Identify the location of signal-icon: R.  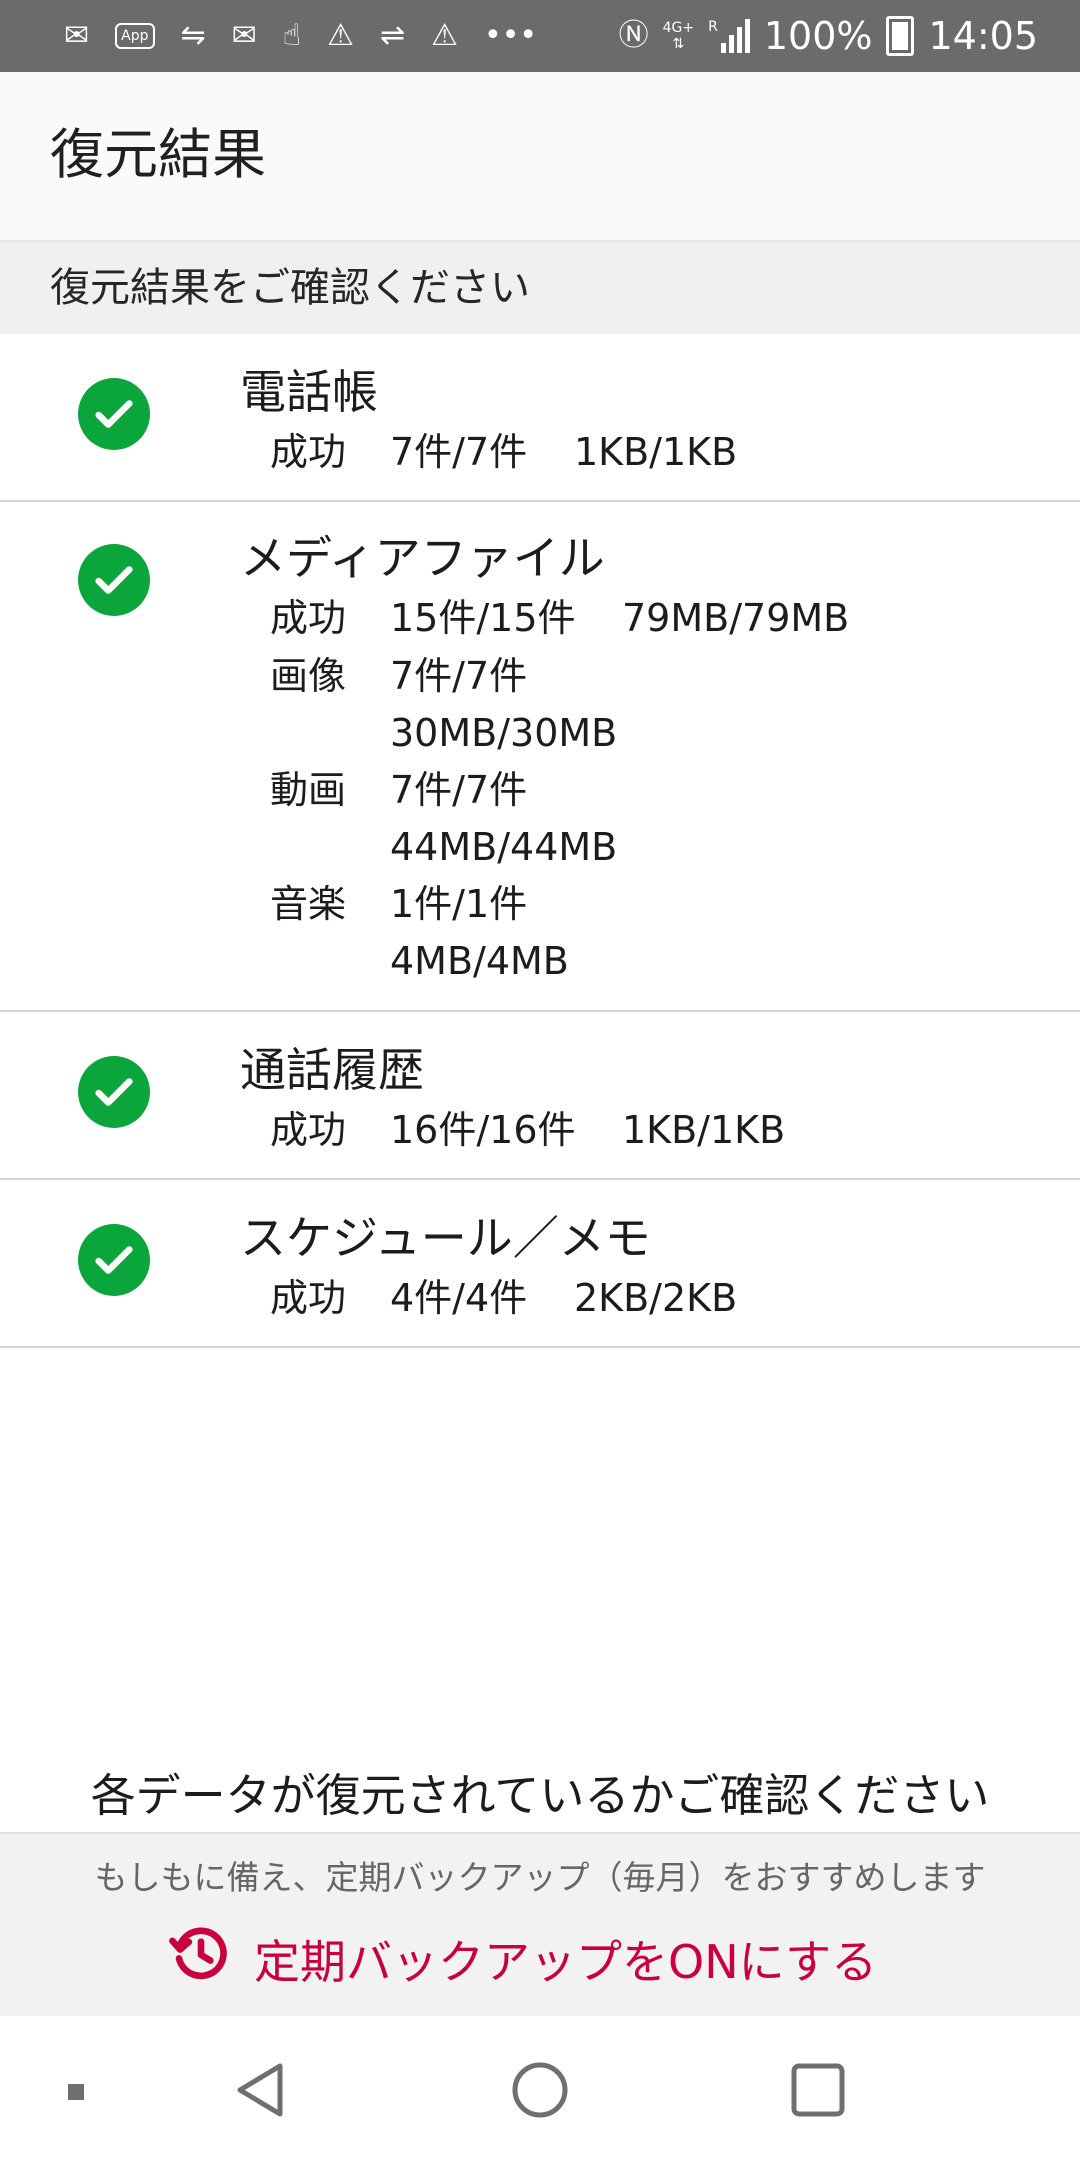
(729, 36).